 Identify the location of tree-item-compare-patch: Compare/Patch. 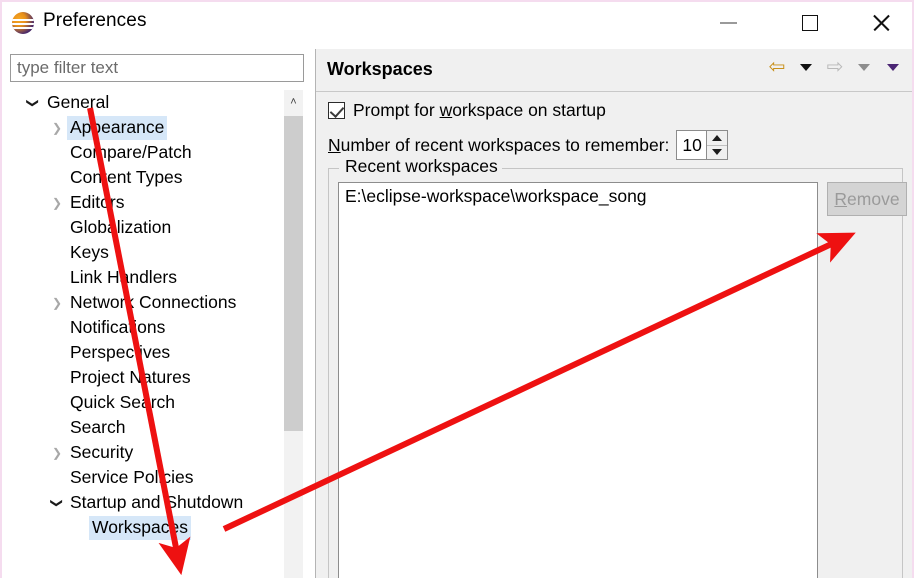
(145, 152).